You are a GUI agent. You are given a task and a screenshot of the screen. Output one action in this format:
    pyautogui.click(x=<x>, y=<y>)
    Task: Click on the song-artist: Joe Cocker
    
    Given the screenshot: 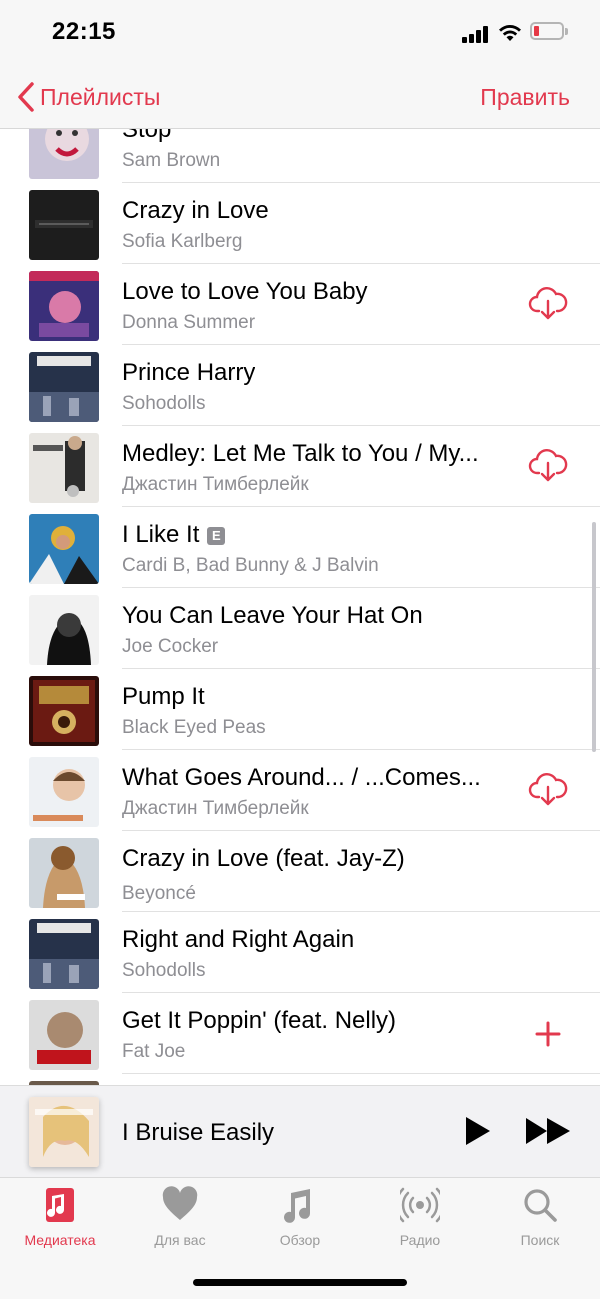 What is the action you would take?
    pyautogui.click(x=170, y=646)
    